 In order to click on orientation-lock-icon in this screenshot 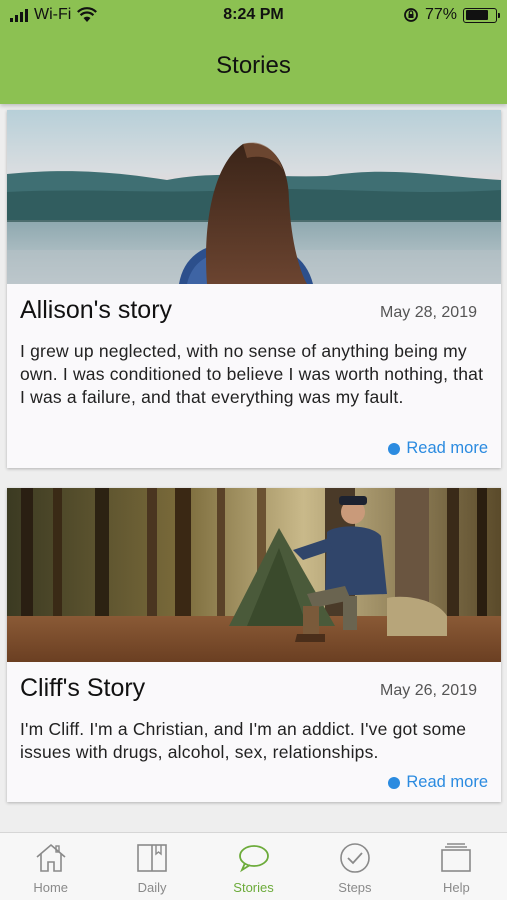, I will do `click(411, 15)`.